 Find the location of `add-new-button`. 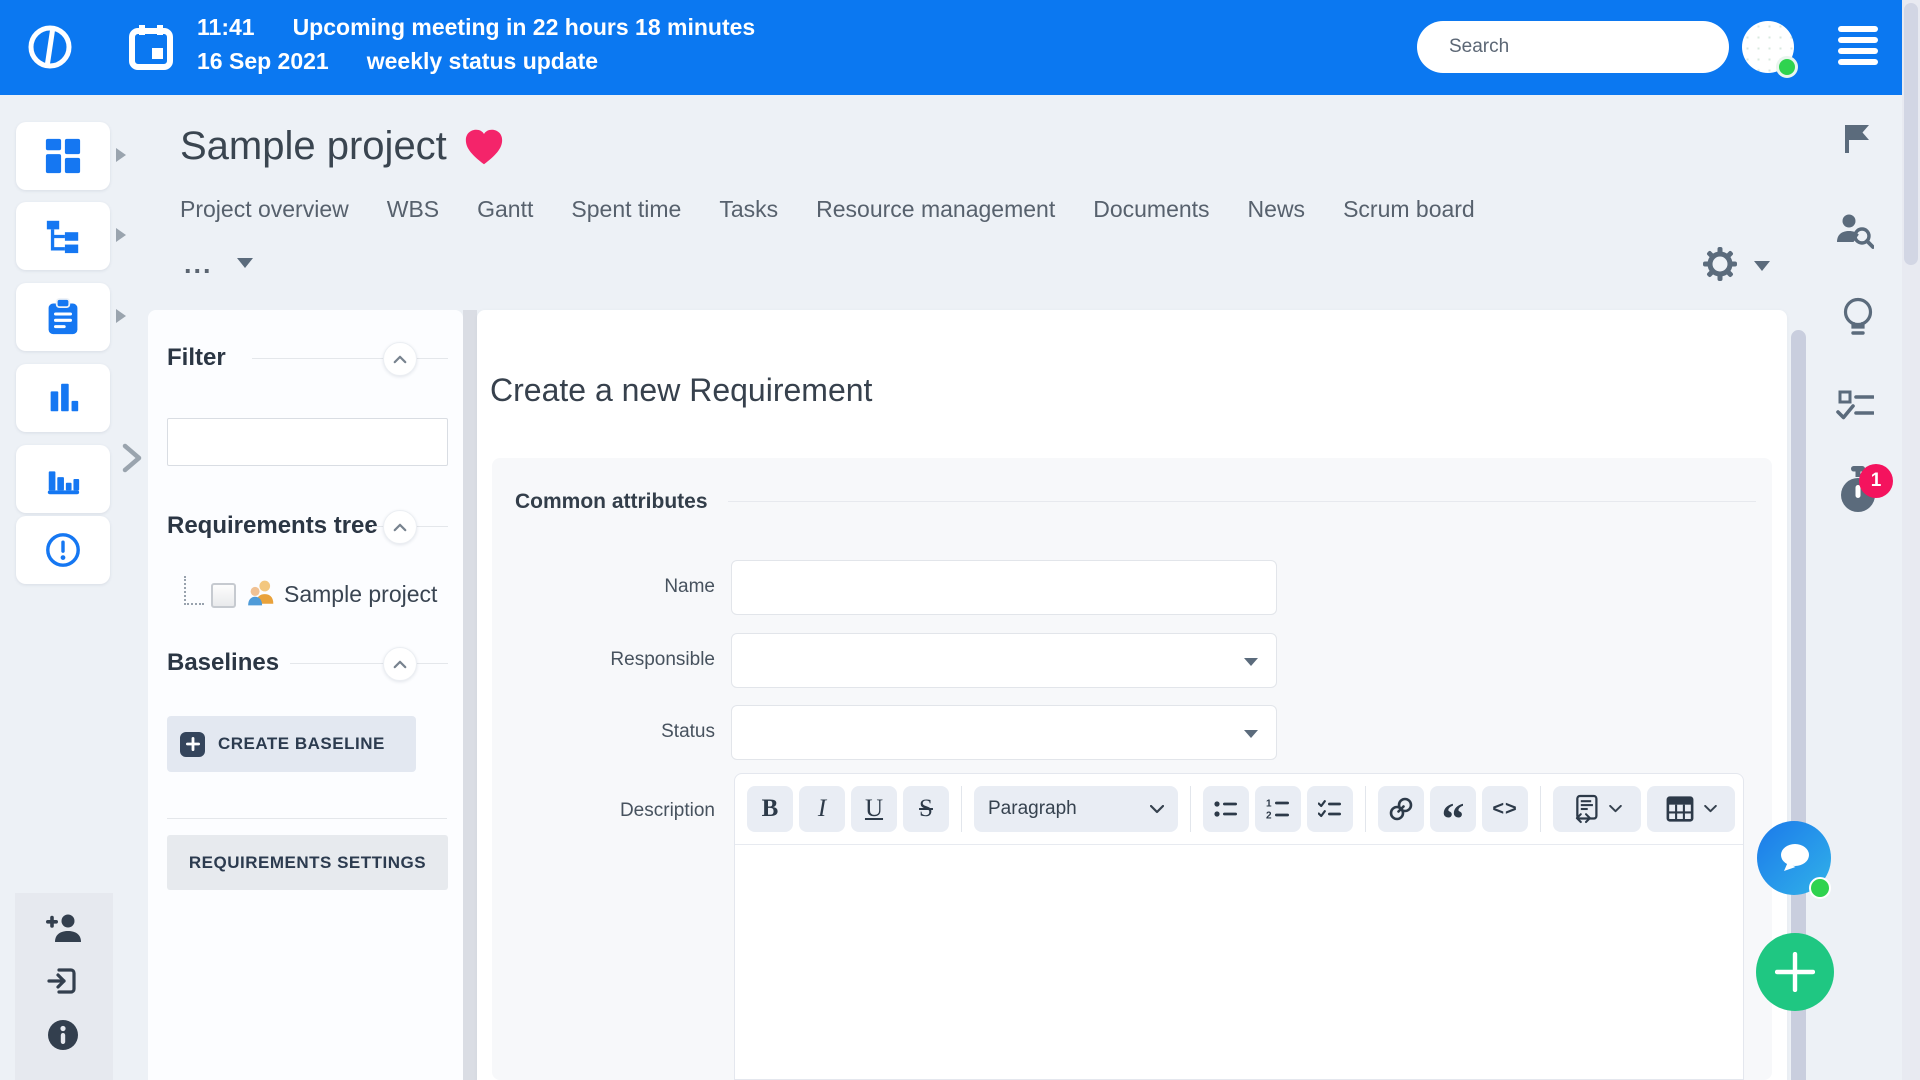

add-new-button is located at coordinates (1795, 972).